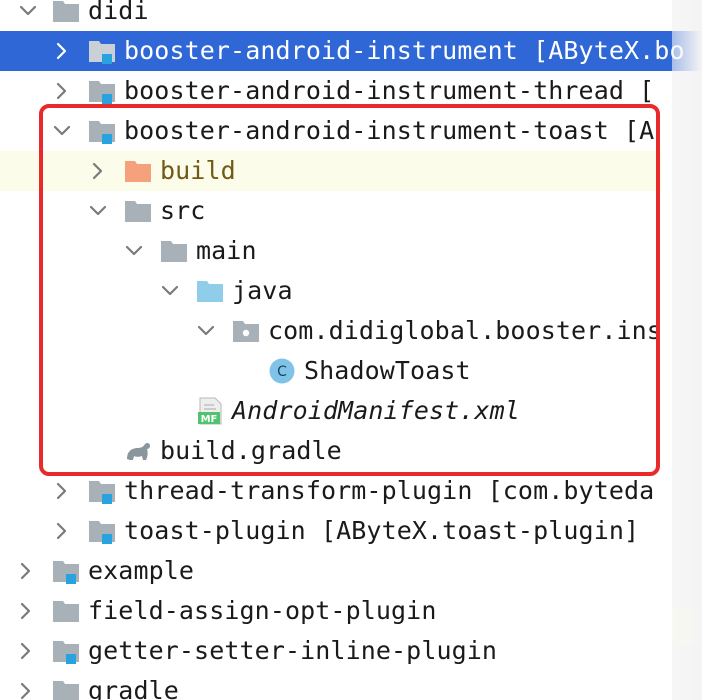  I want to click on class-icon: C, so click(282, 371).